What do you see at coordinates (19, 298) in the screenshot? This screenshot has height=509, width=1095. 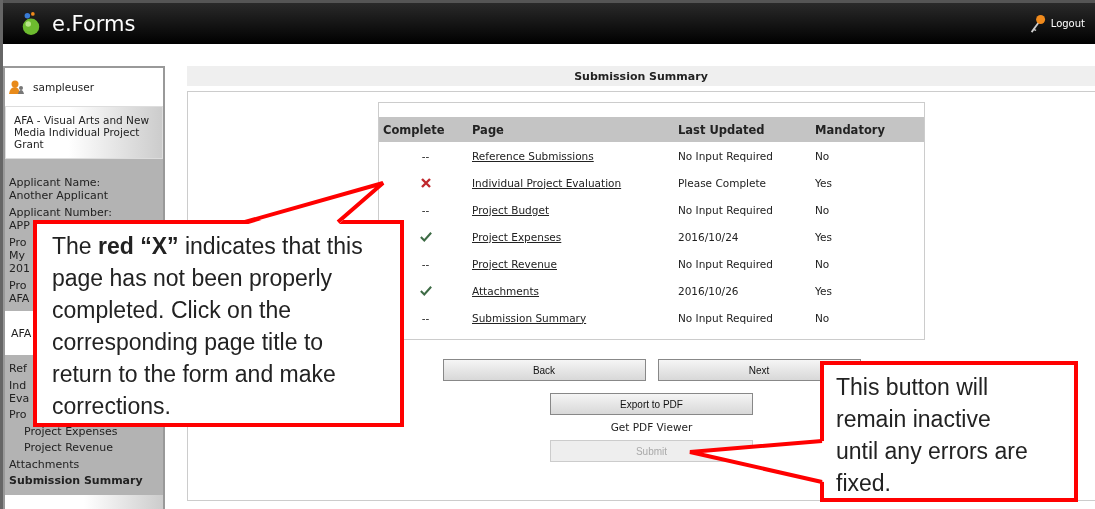 I see `info-value: AFA` at bounding box center [19, 298].